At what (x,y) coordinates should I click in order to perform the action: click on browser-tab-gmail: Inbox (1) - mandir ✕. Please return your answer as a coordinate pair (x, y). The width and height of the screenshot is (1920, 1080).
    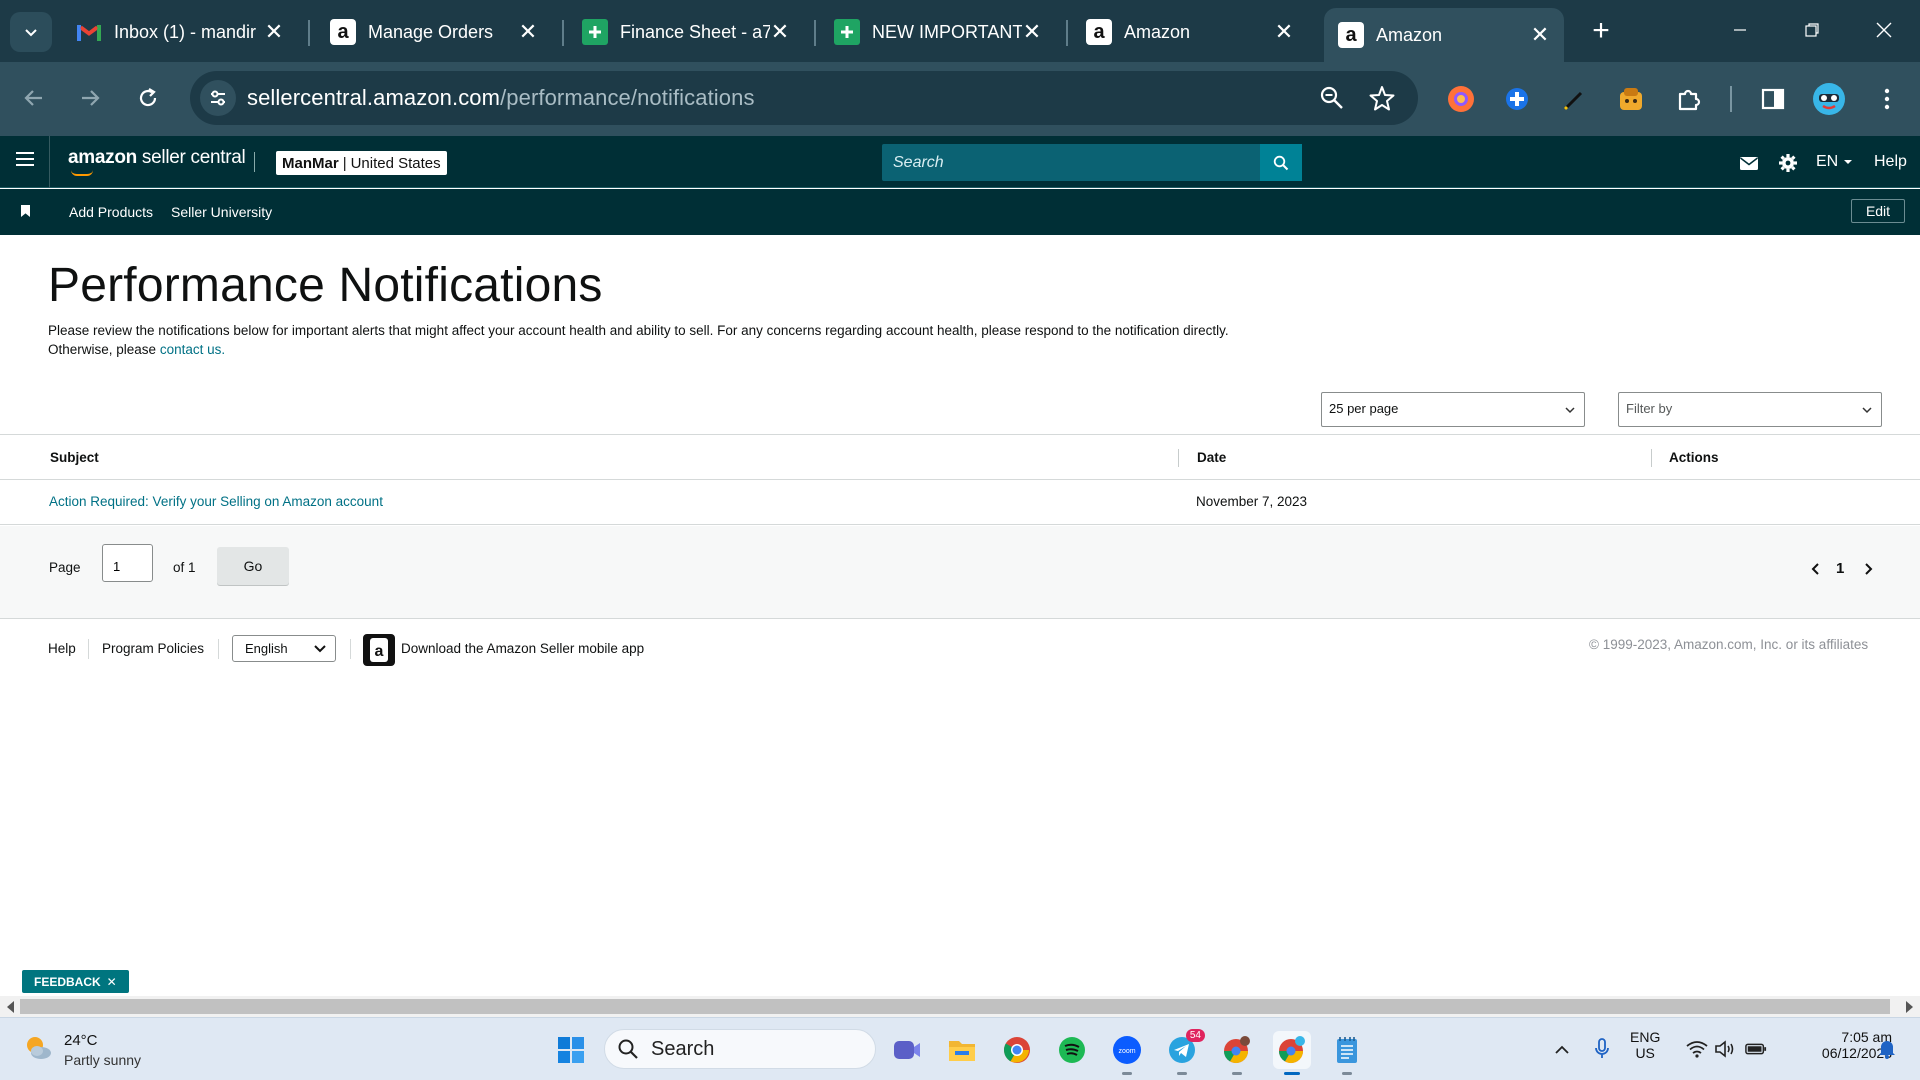
    Looking at the image, I should click on (180, 32).